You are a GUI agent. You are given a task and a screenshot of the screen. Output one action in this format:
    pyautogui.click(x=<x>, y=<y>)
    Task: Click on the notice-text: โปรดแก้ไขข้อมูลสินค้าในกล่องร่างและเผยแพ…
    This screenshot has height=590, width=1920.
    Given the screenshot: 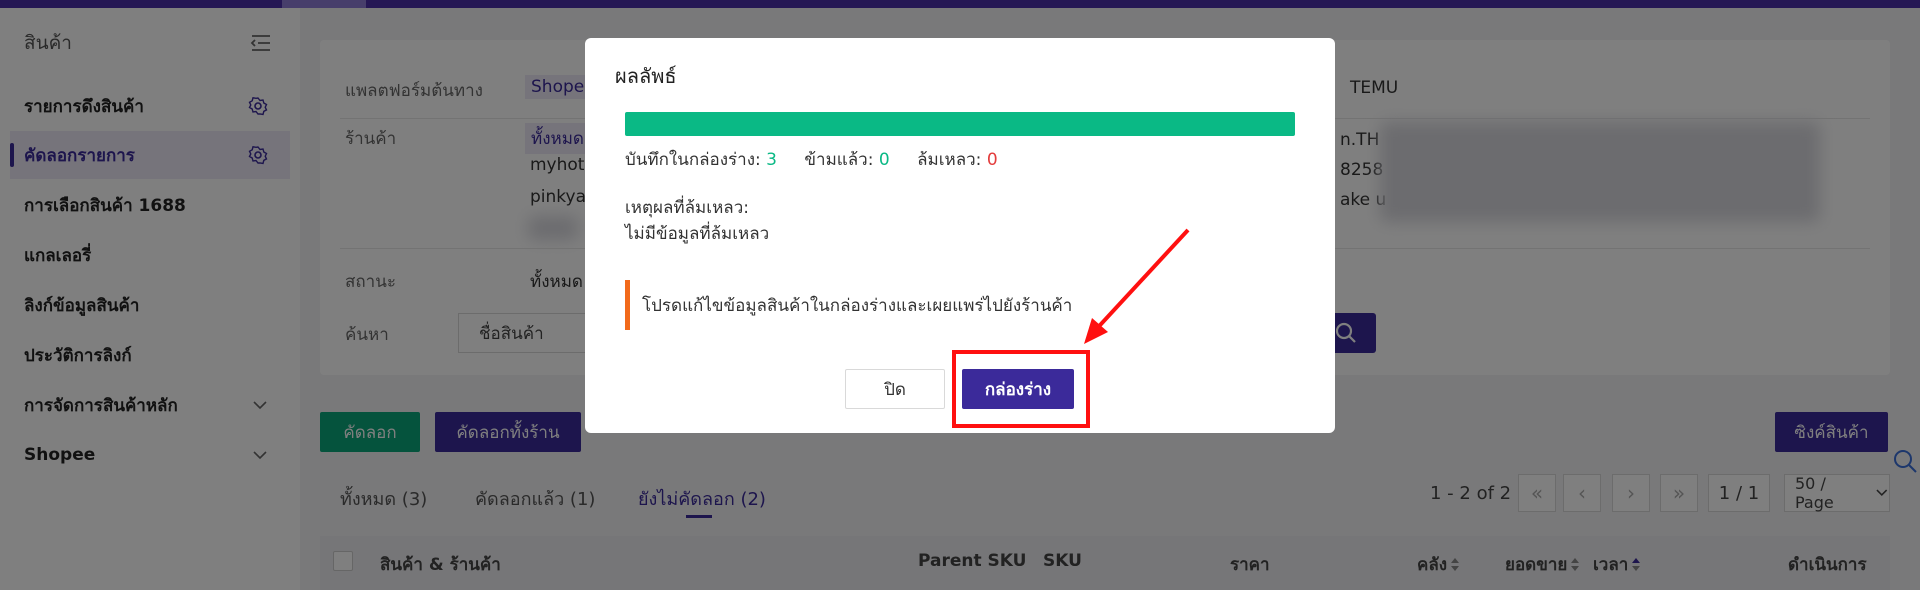 What is the action you would take?
    pyautogui.click(x=857, y=305)
    